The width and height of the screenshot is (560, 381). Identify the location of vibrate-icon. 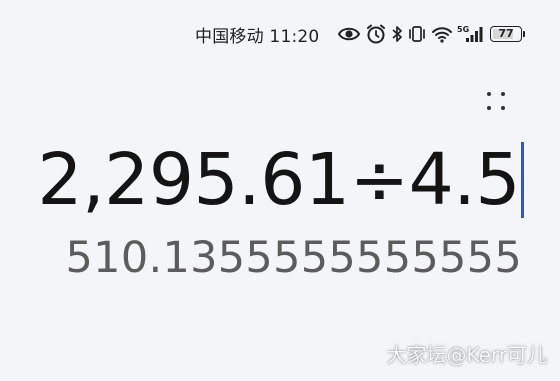
(417, 34).